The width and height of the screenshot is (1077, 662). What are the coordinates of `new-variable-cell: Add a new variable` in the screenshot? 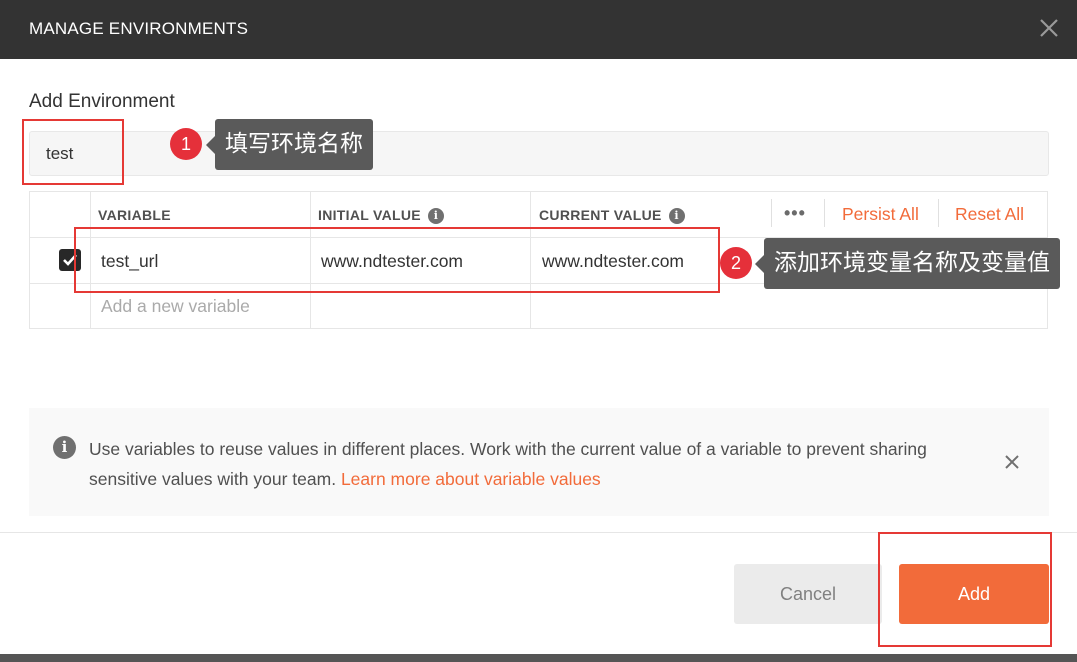 It's located at (201, 306).